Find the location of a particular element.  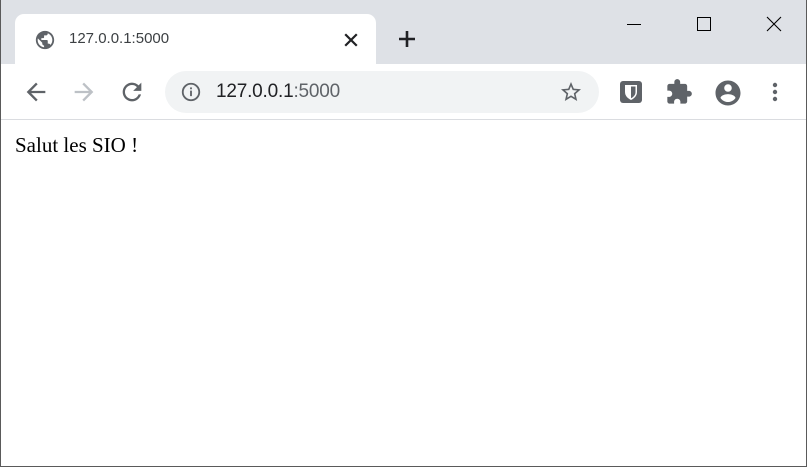

close-icon is located at coordinates (774, 24).